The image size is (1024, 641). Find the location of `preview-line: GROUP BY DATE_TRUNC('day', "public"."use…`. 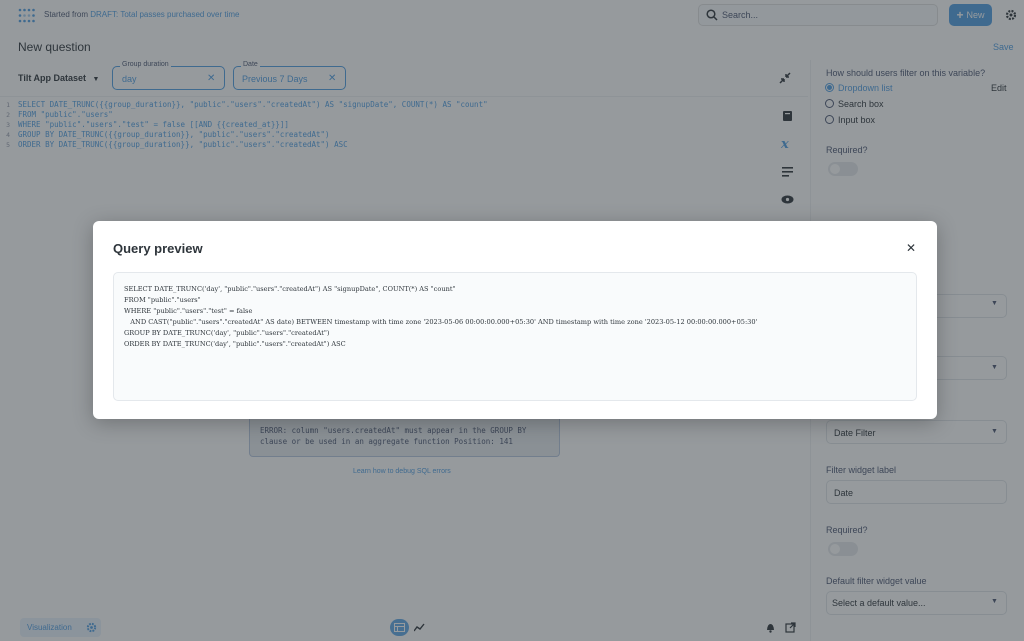

preview-line: GROUP BY DATE_TRUNC('day', "public"."use… is located at coordinates (227, 333).